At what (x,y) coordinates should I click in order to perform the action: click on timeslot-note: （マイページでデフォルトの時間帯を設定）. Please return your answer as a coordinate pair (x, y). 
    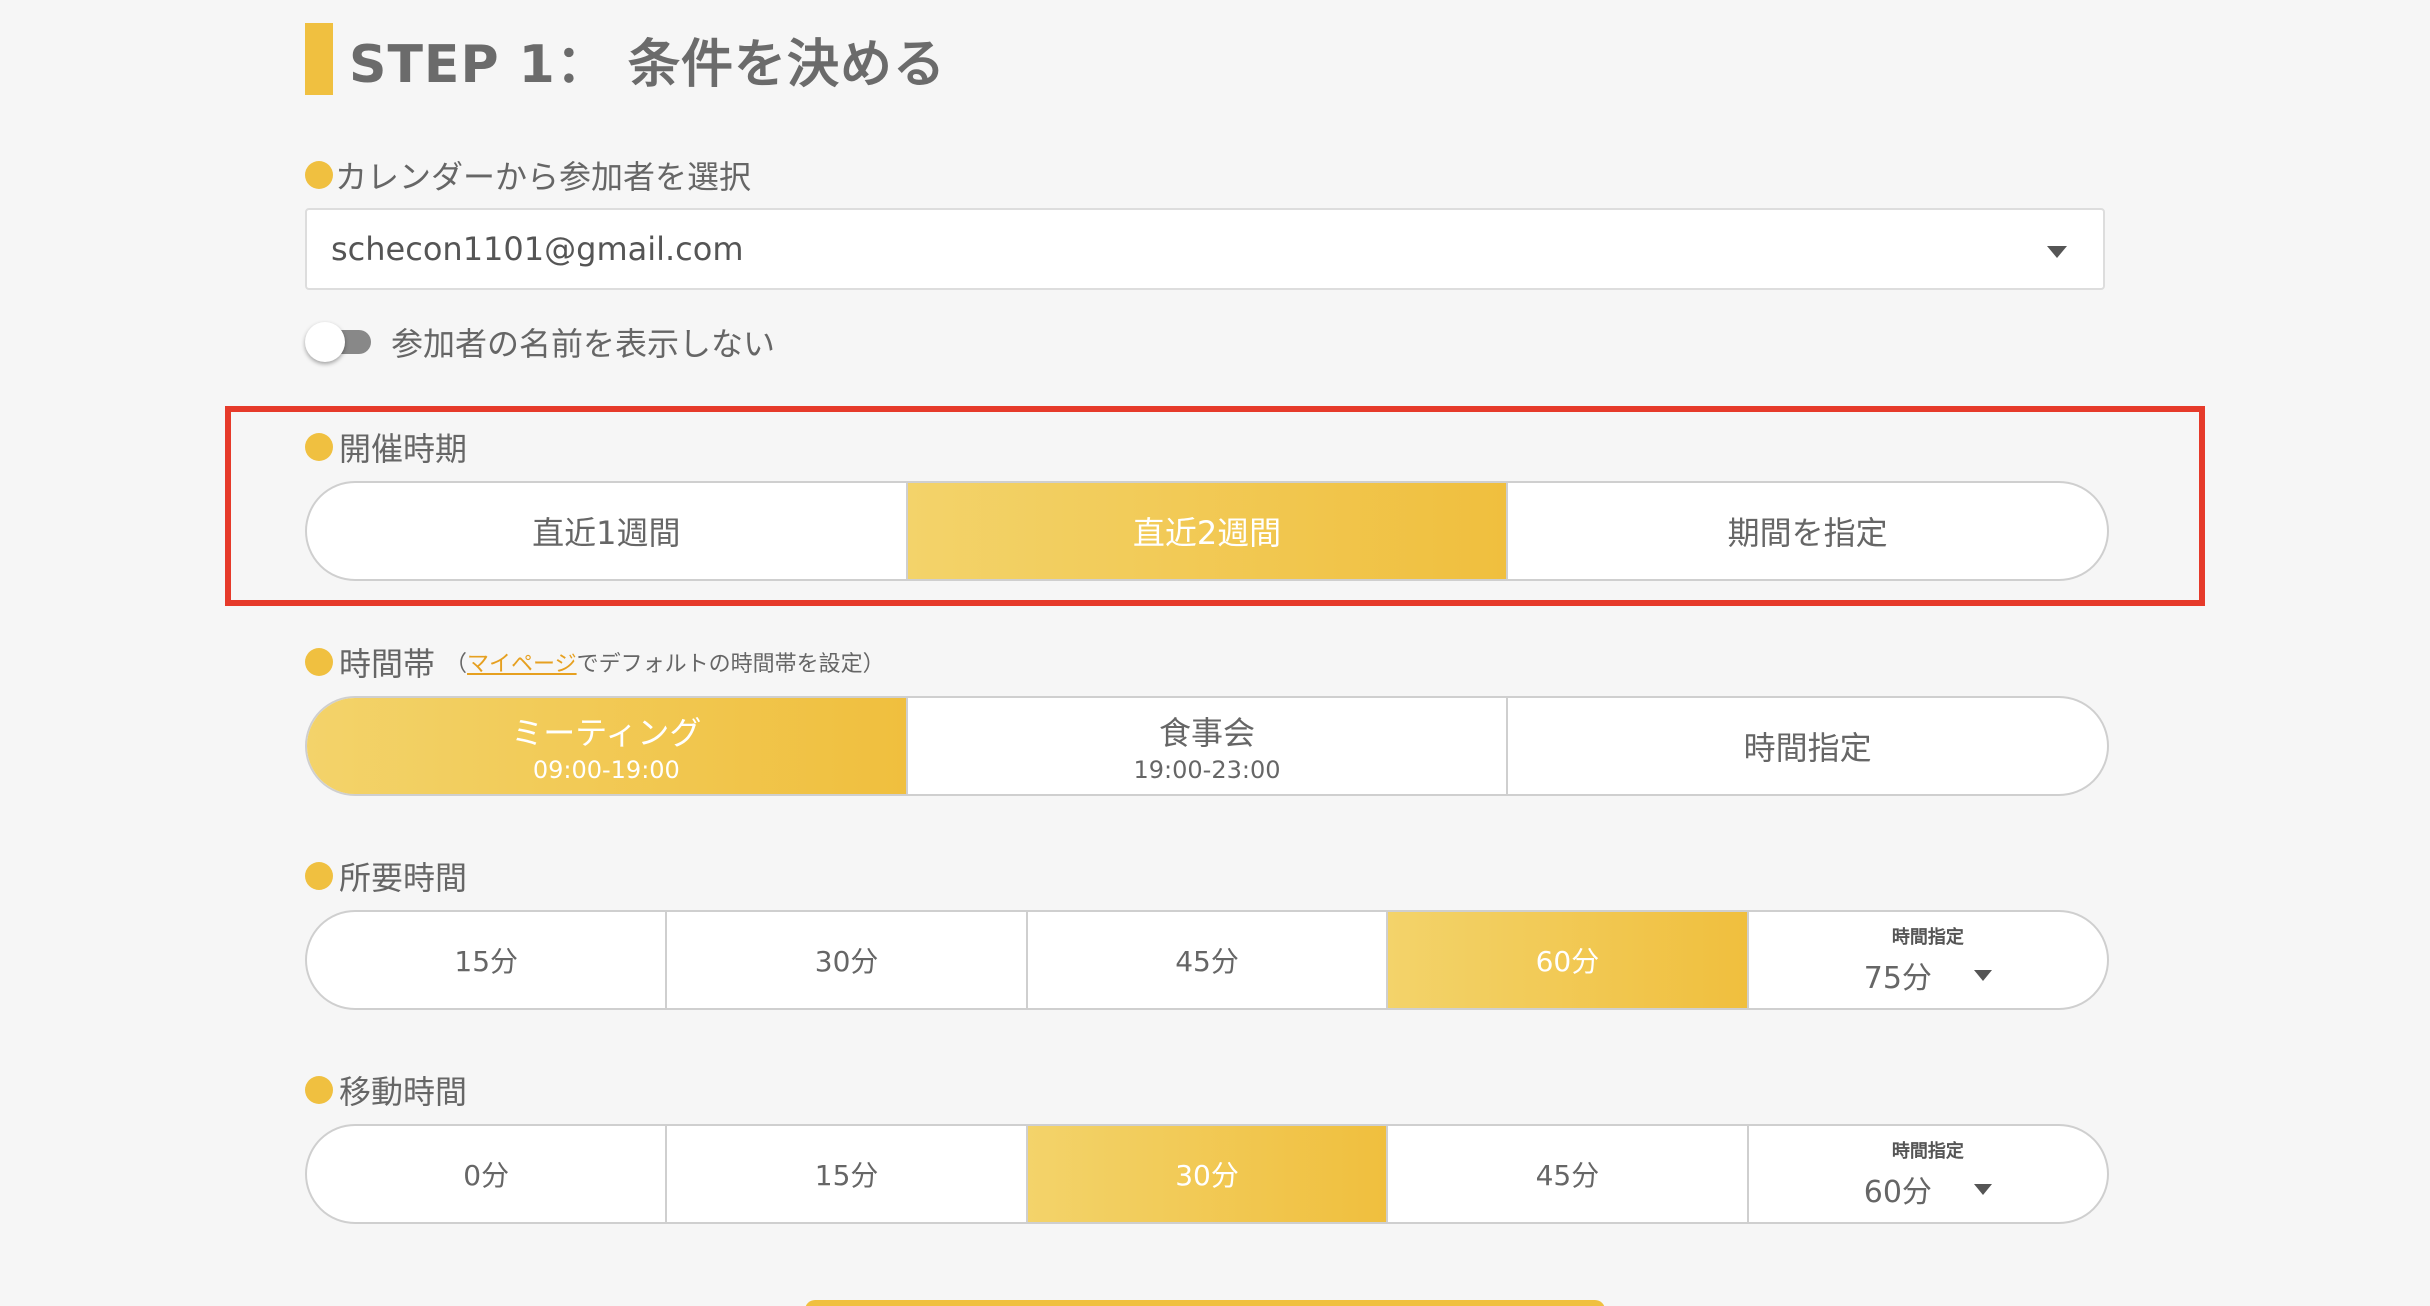
    Looking at the image, I should click on (665, 662).